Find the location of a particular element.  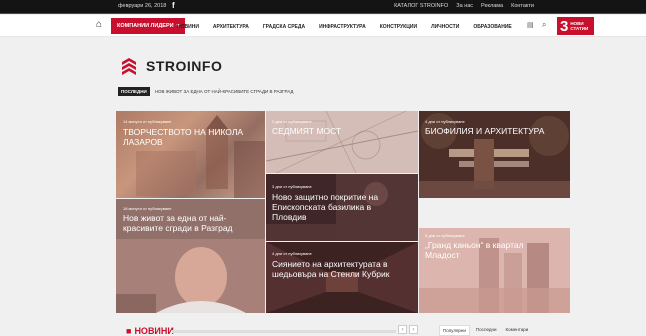

top-links: КАТАЛОГ STROINFO За нас Реклама Контакти is located at coordinates (464, 6).